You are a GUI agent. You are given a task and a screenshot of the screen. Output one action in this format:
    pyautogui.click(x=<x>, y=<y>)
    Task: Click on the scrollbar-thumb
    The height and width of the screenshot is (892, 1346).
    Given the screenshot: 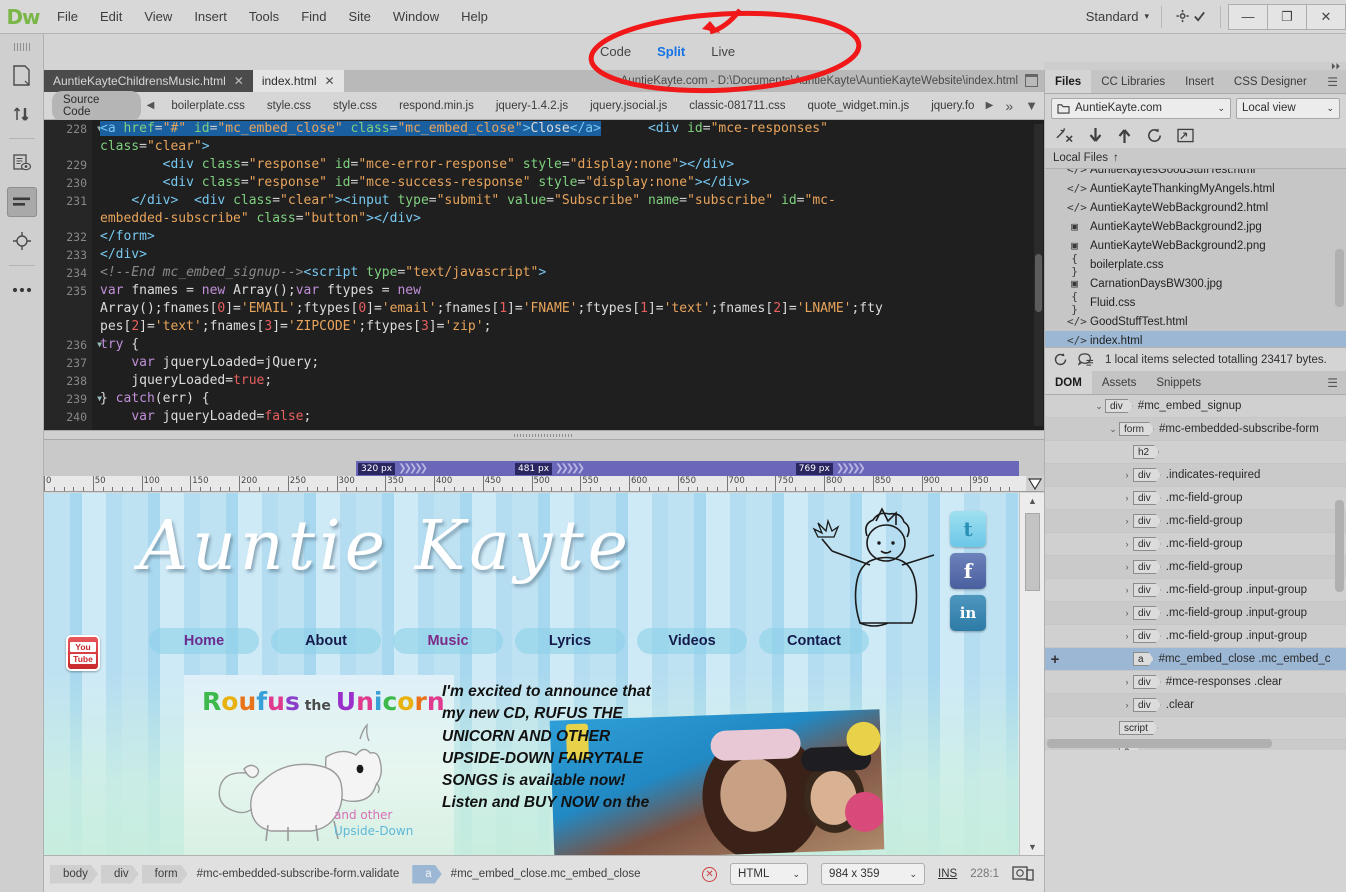 What is the action you would take?
    pyautogui.click(x=1032, y=552)
    